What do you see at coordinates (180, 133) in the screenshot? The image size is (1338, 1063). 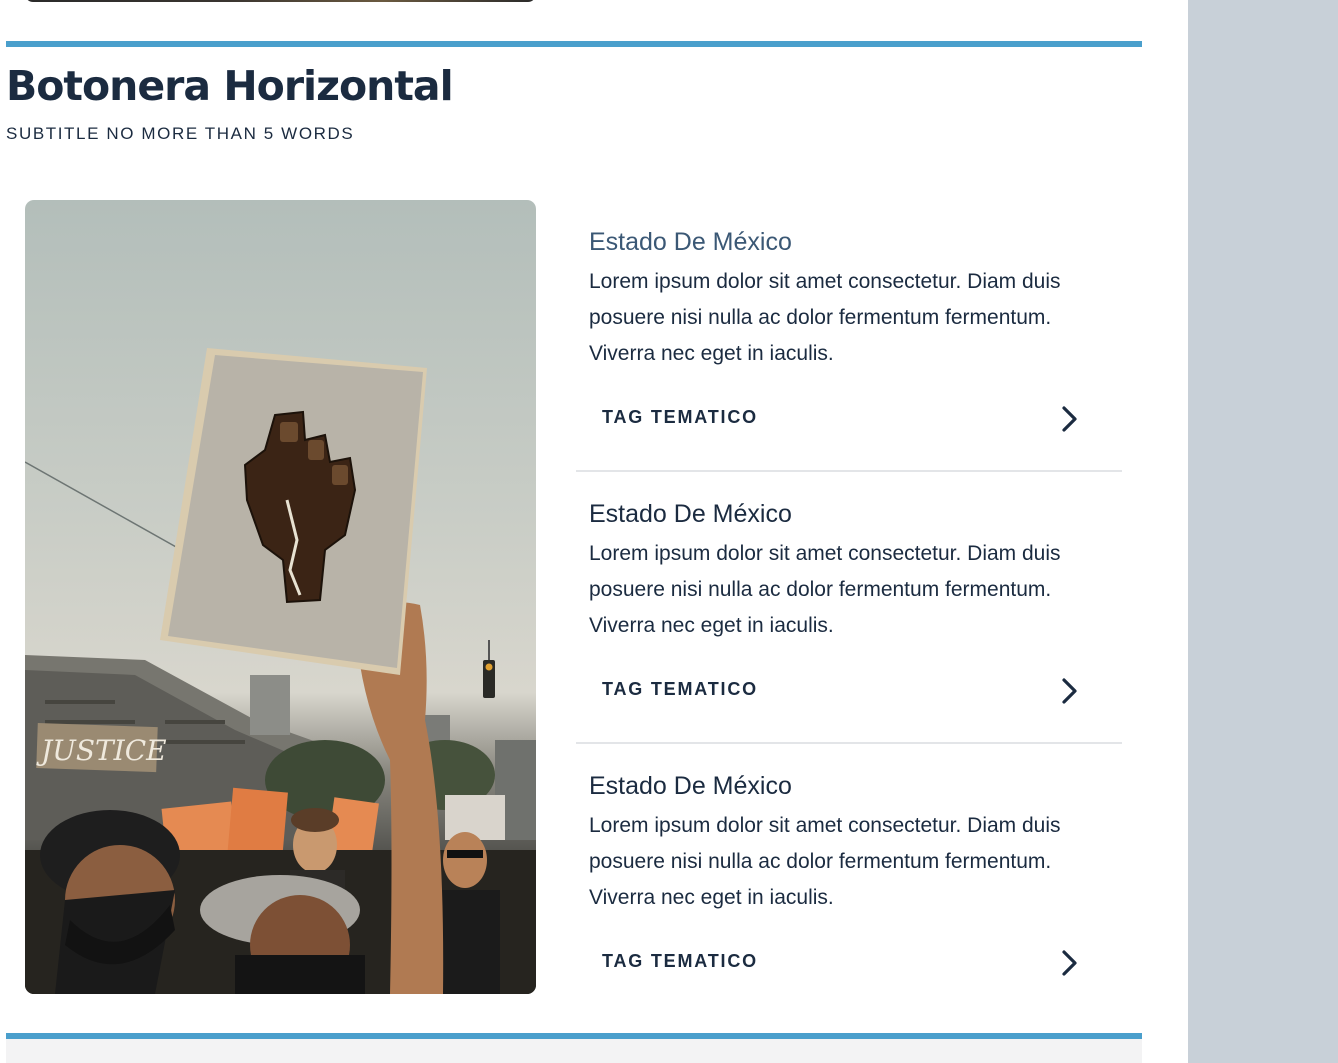 I see `section-subtitle: SUBTITLE NO MORE THAN 5 WORDS` at bounding box center [180, 133].